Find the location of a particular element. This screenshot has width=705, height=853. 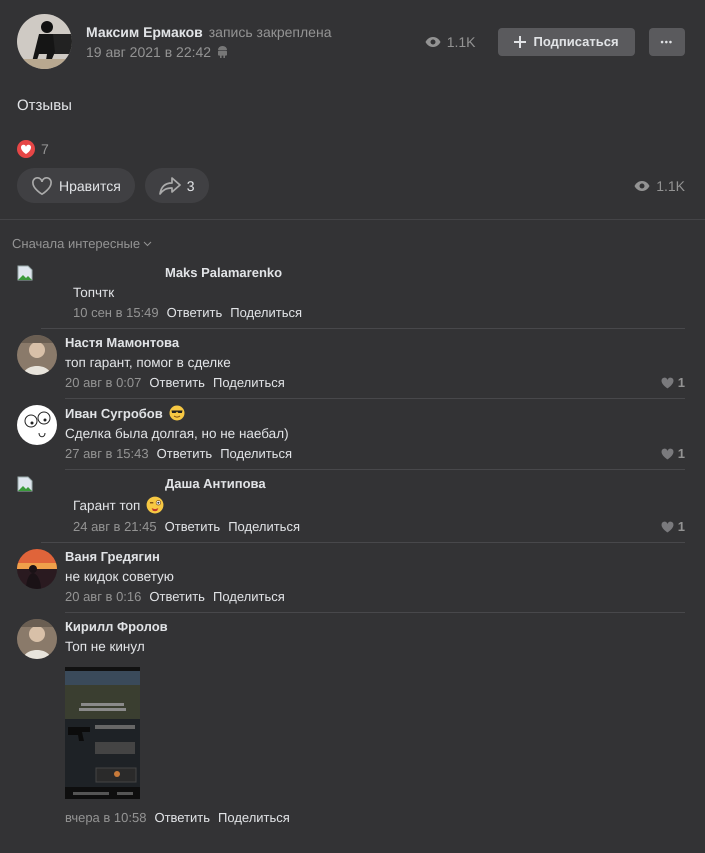

commenter-name: Maks Palamarenko is located at coordinates (223, 272).